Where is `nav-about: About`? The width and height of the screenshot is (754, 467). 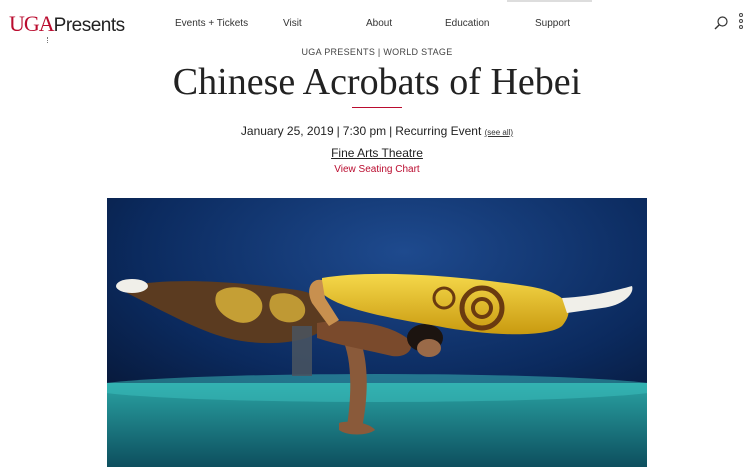
nav-about: About is located at coordinates (379, 23).